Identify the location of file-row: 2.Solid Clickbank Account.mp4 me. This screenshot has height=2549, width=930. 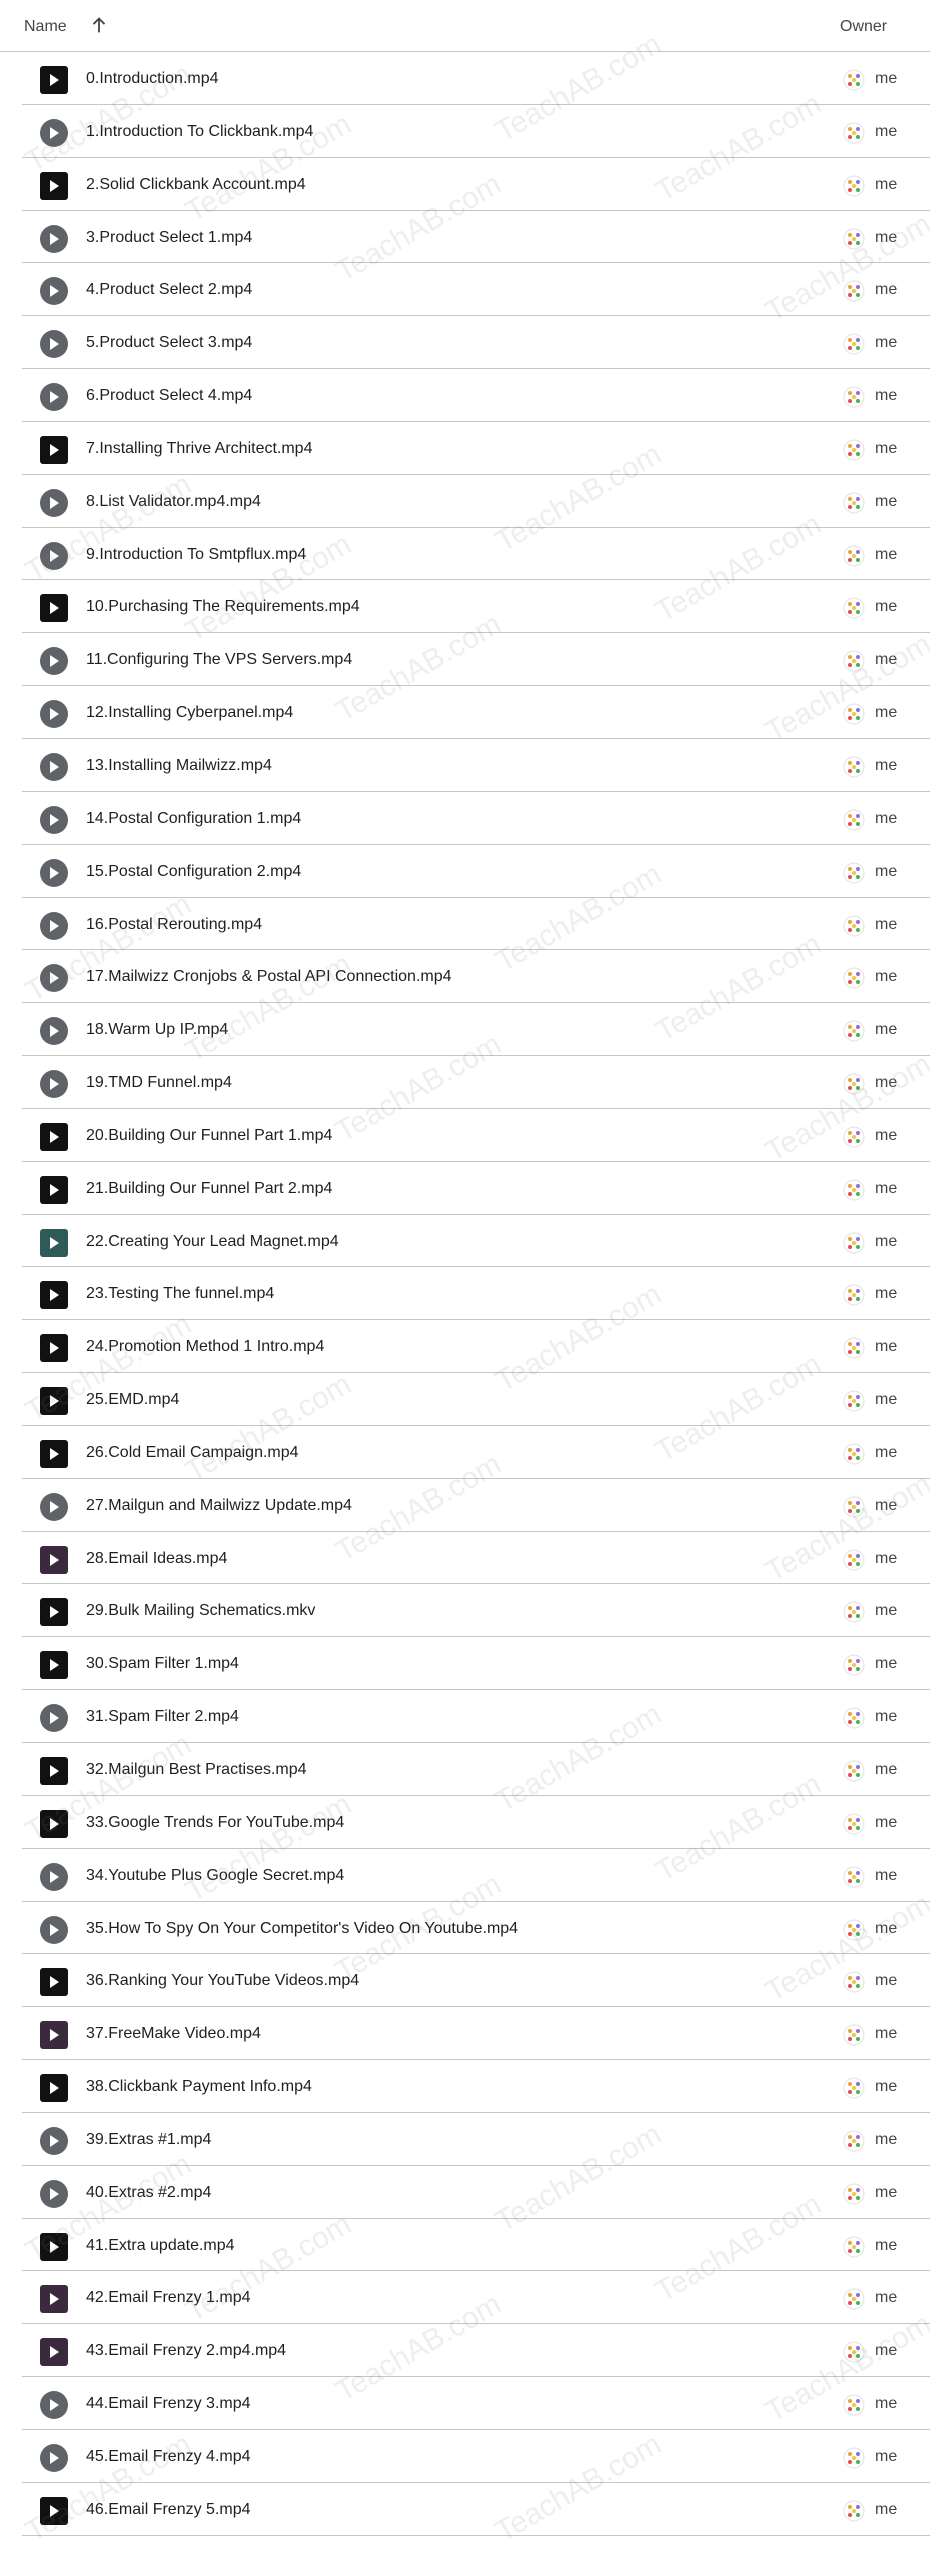
(465, 184).